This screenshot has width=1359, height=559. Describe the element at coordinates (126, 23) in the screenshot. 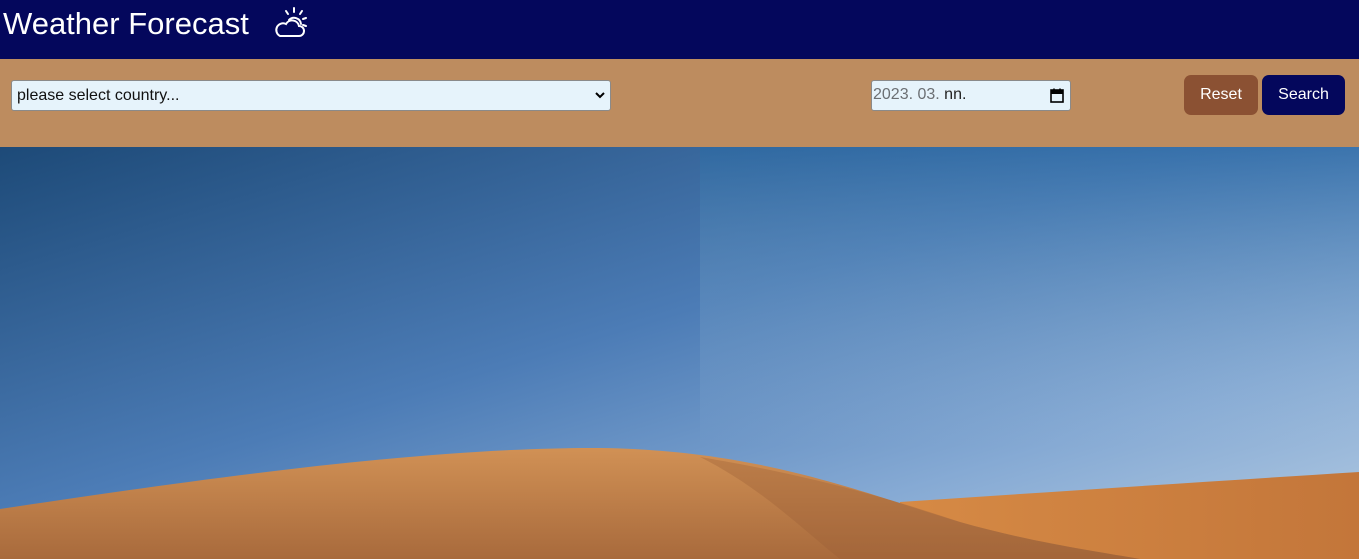

I see `page-title: Weather Forecast` at that location.